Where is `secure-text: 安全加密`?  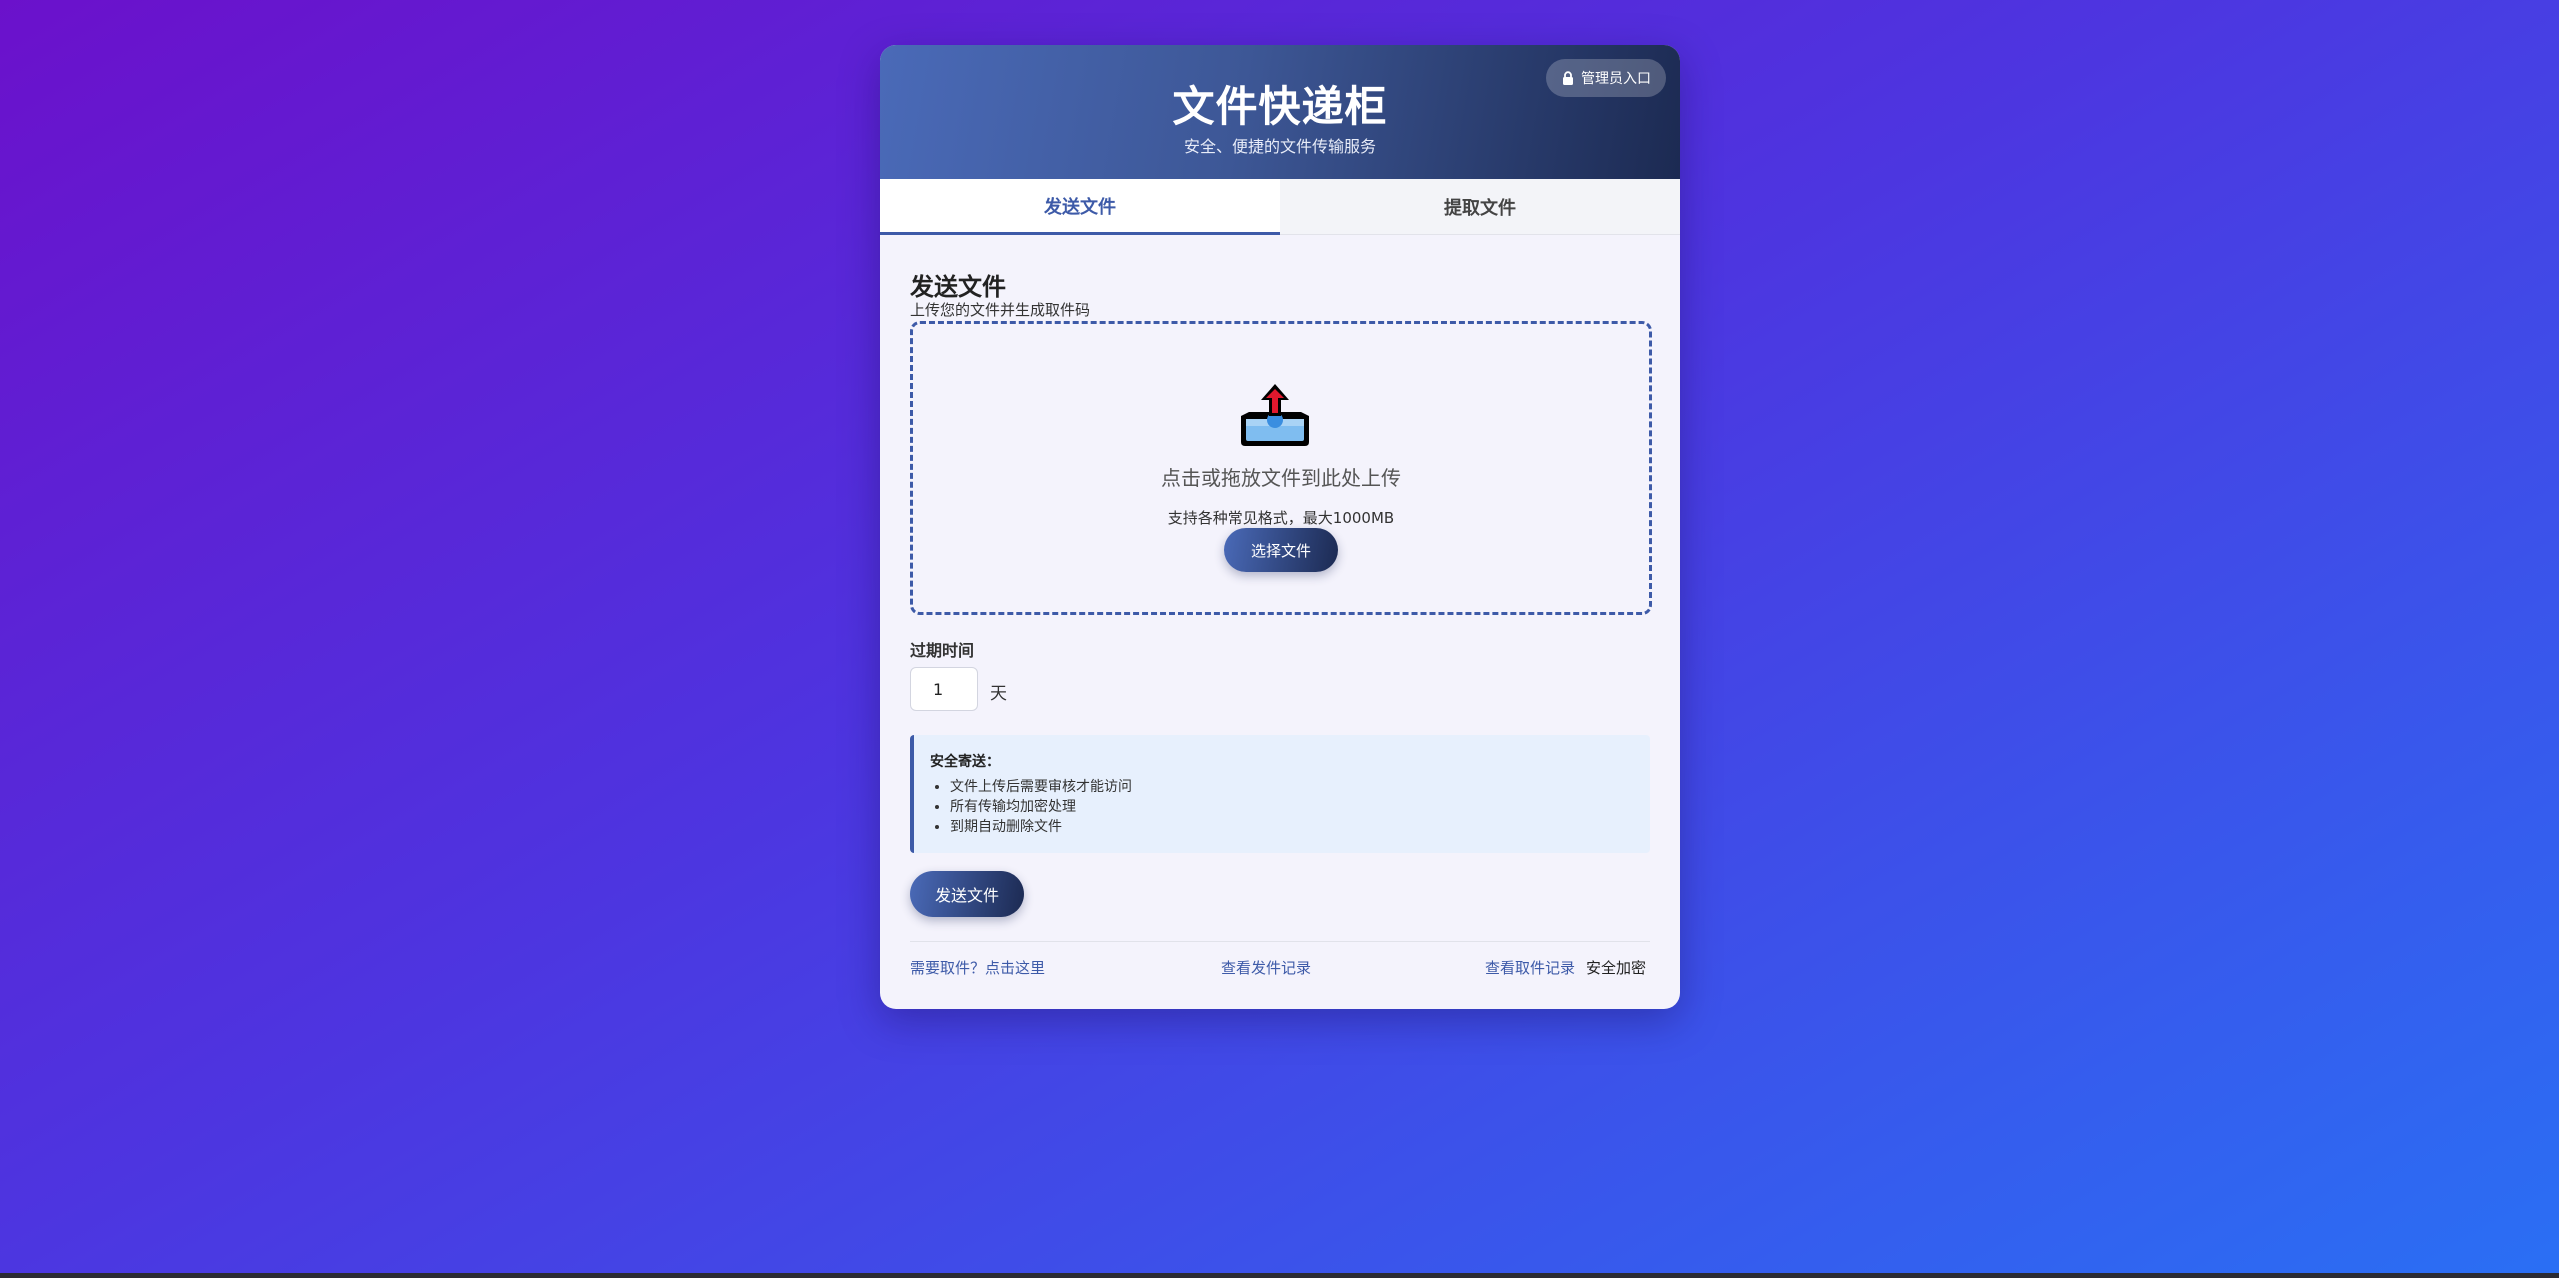
secure-text: 安全加密 is located at coordinates (1616, 968).